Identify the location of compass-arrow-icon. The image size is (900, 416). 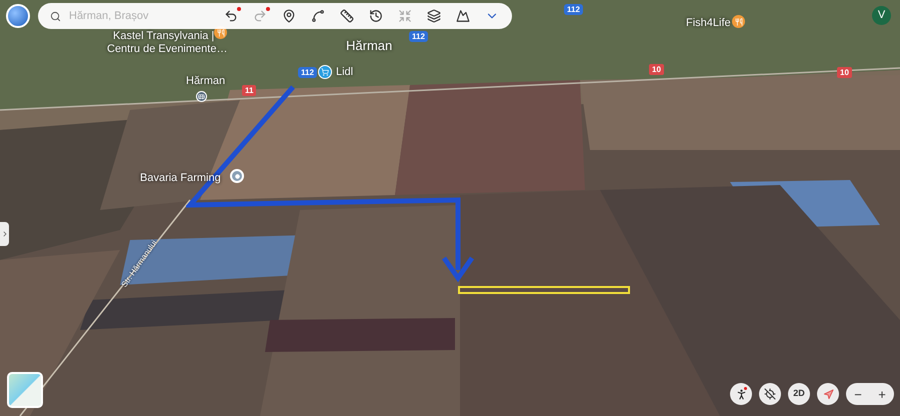
(828, 394).